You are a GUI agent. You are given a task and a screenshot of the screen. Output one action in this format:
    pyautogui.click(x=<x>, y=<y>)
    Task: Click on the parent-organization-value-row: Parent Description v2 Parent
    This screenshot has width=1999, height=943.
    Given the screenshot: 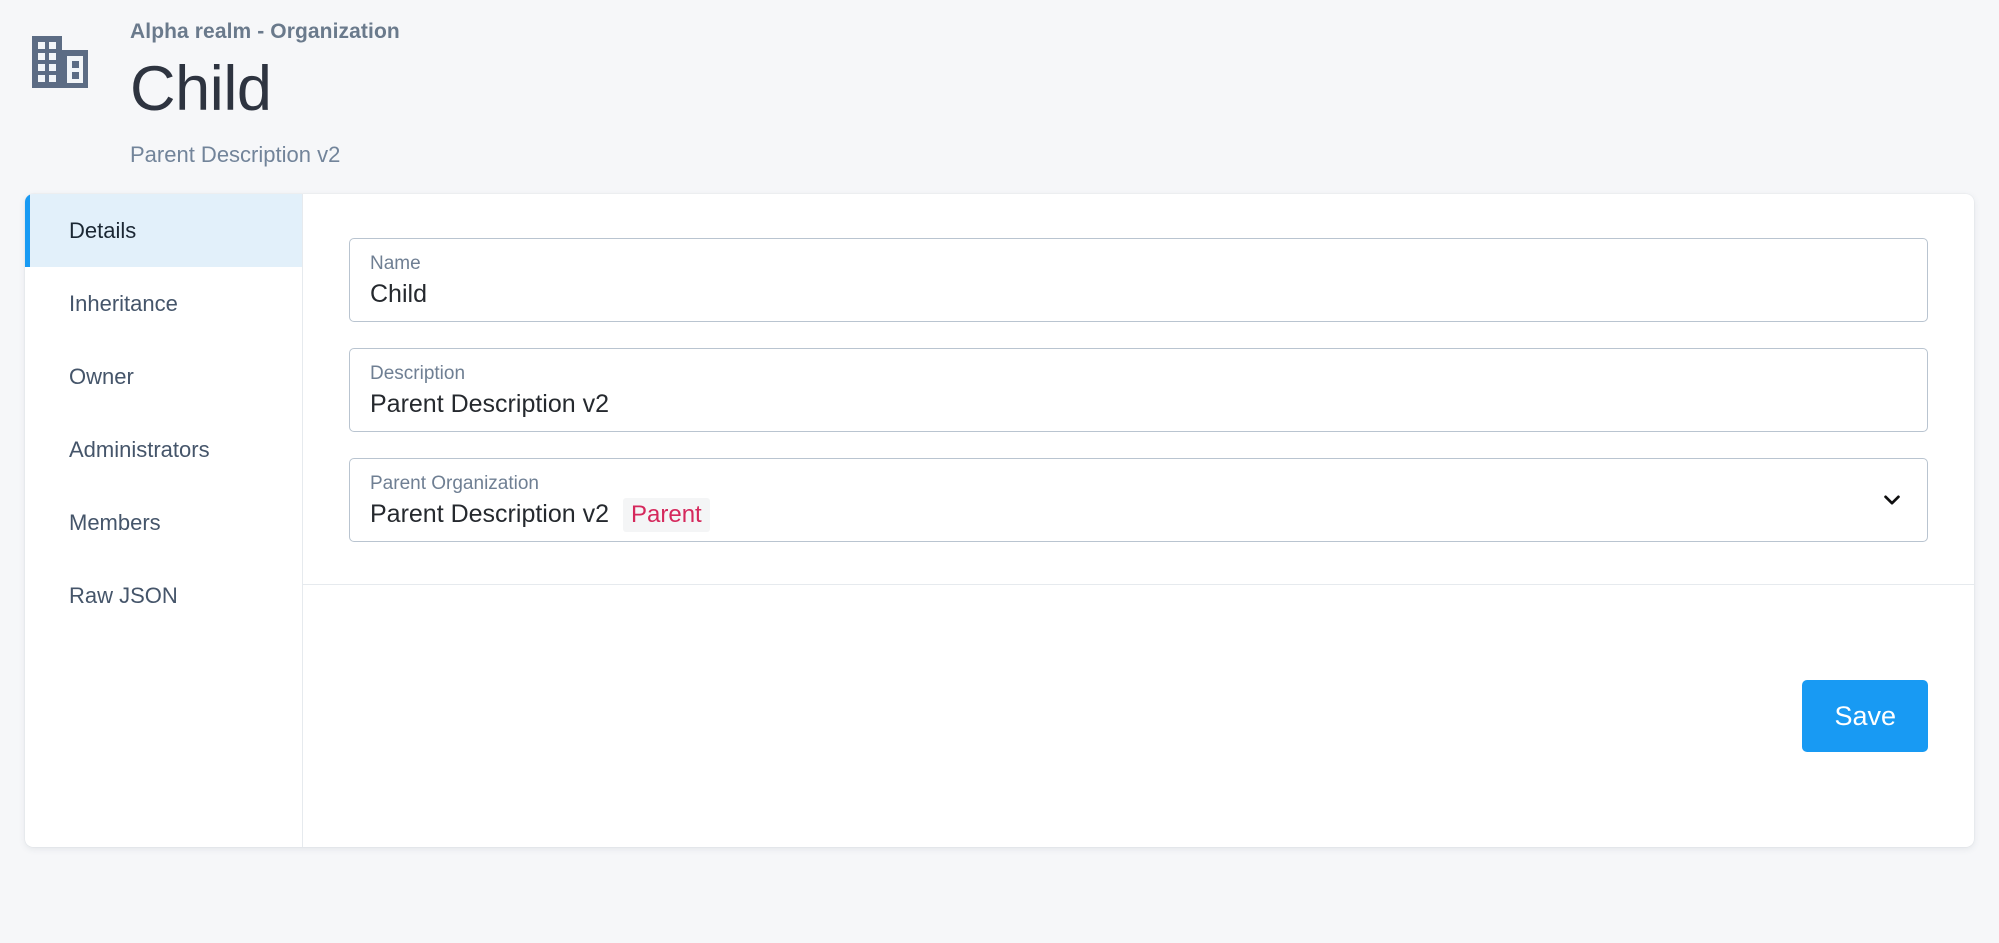 What is the action you would take?
    pyautogui.click(x=1113, y=515)
    